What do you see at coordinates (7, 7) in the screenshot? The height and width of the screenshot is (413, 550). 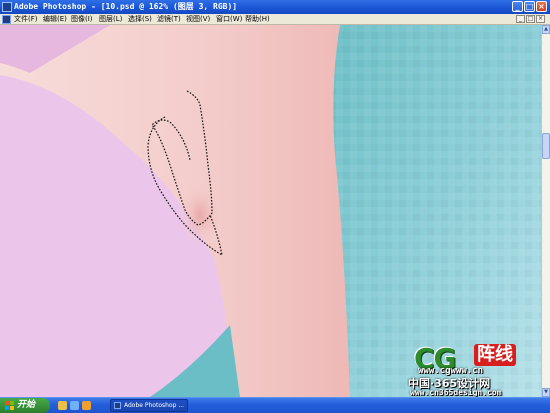 I see `photoshop-app-icon` at bounding box center [7, 7].